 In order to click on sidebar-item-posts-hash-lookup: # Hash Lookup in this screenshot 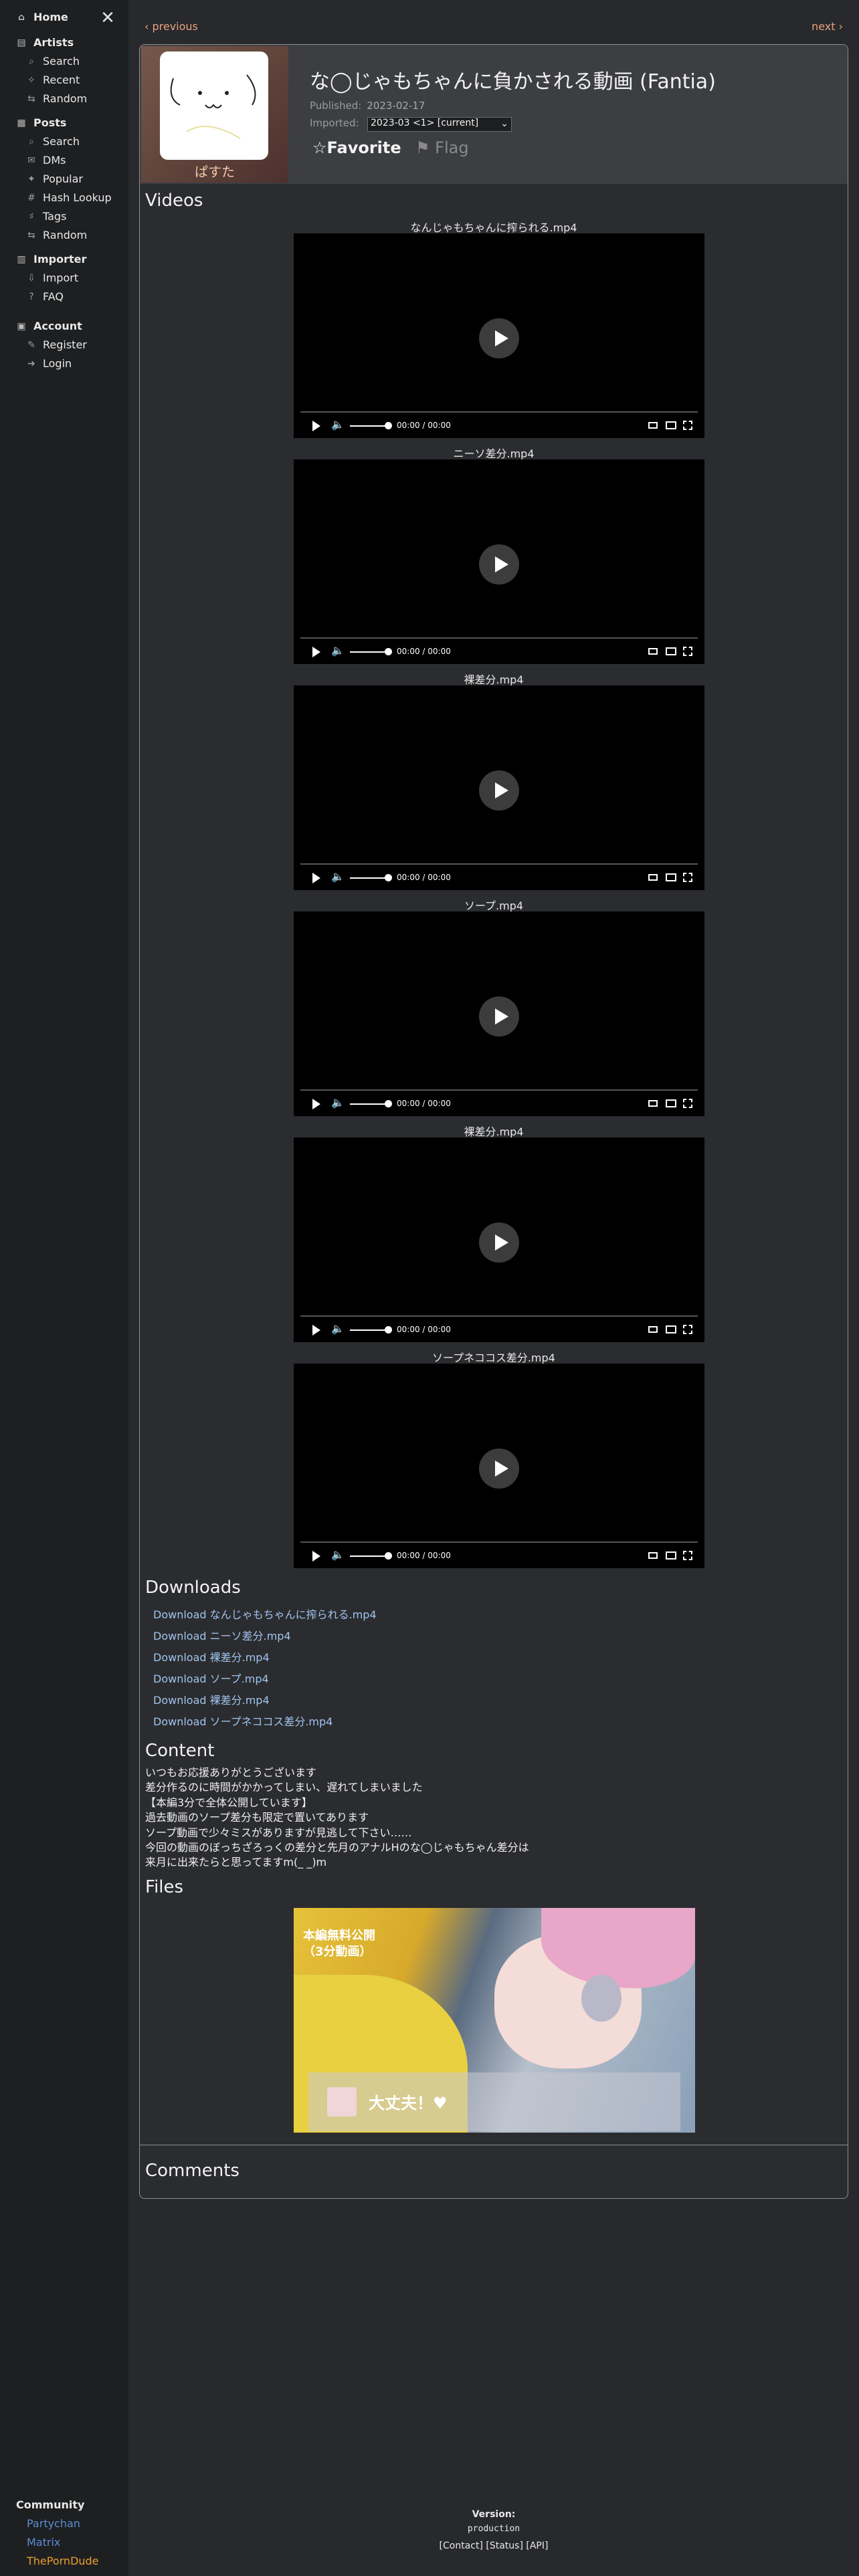, I will do `click(68, 197)`.